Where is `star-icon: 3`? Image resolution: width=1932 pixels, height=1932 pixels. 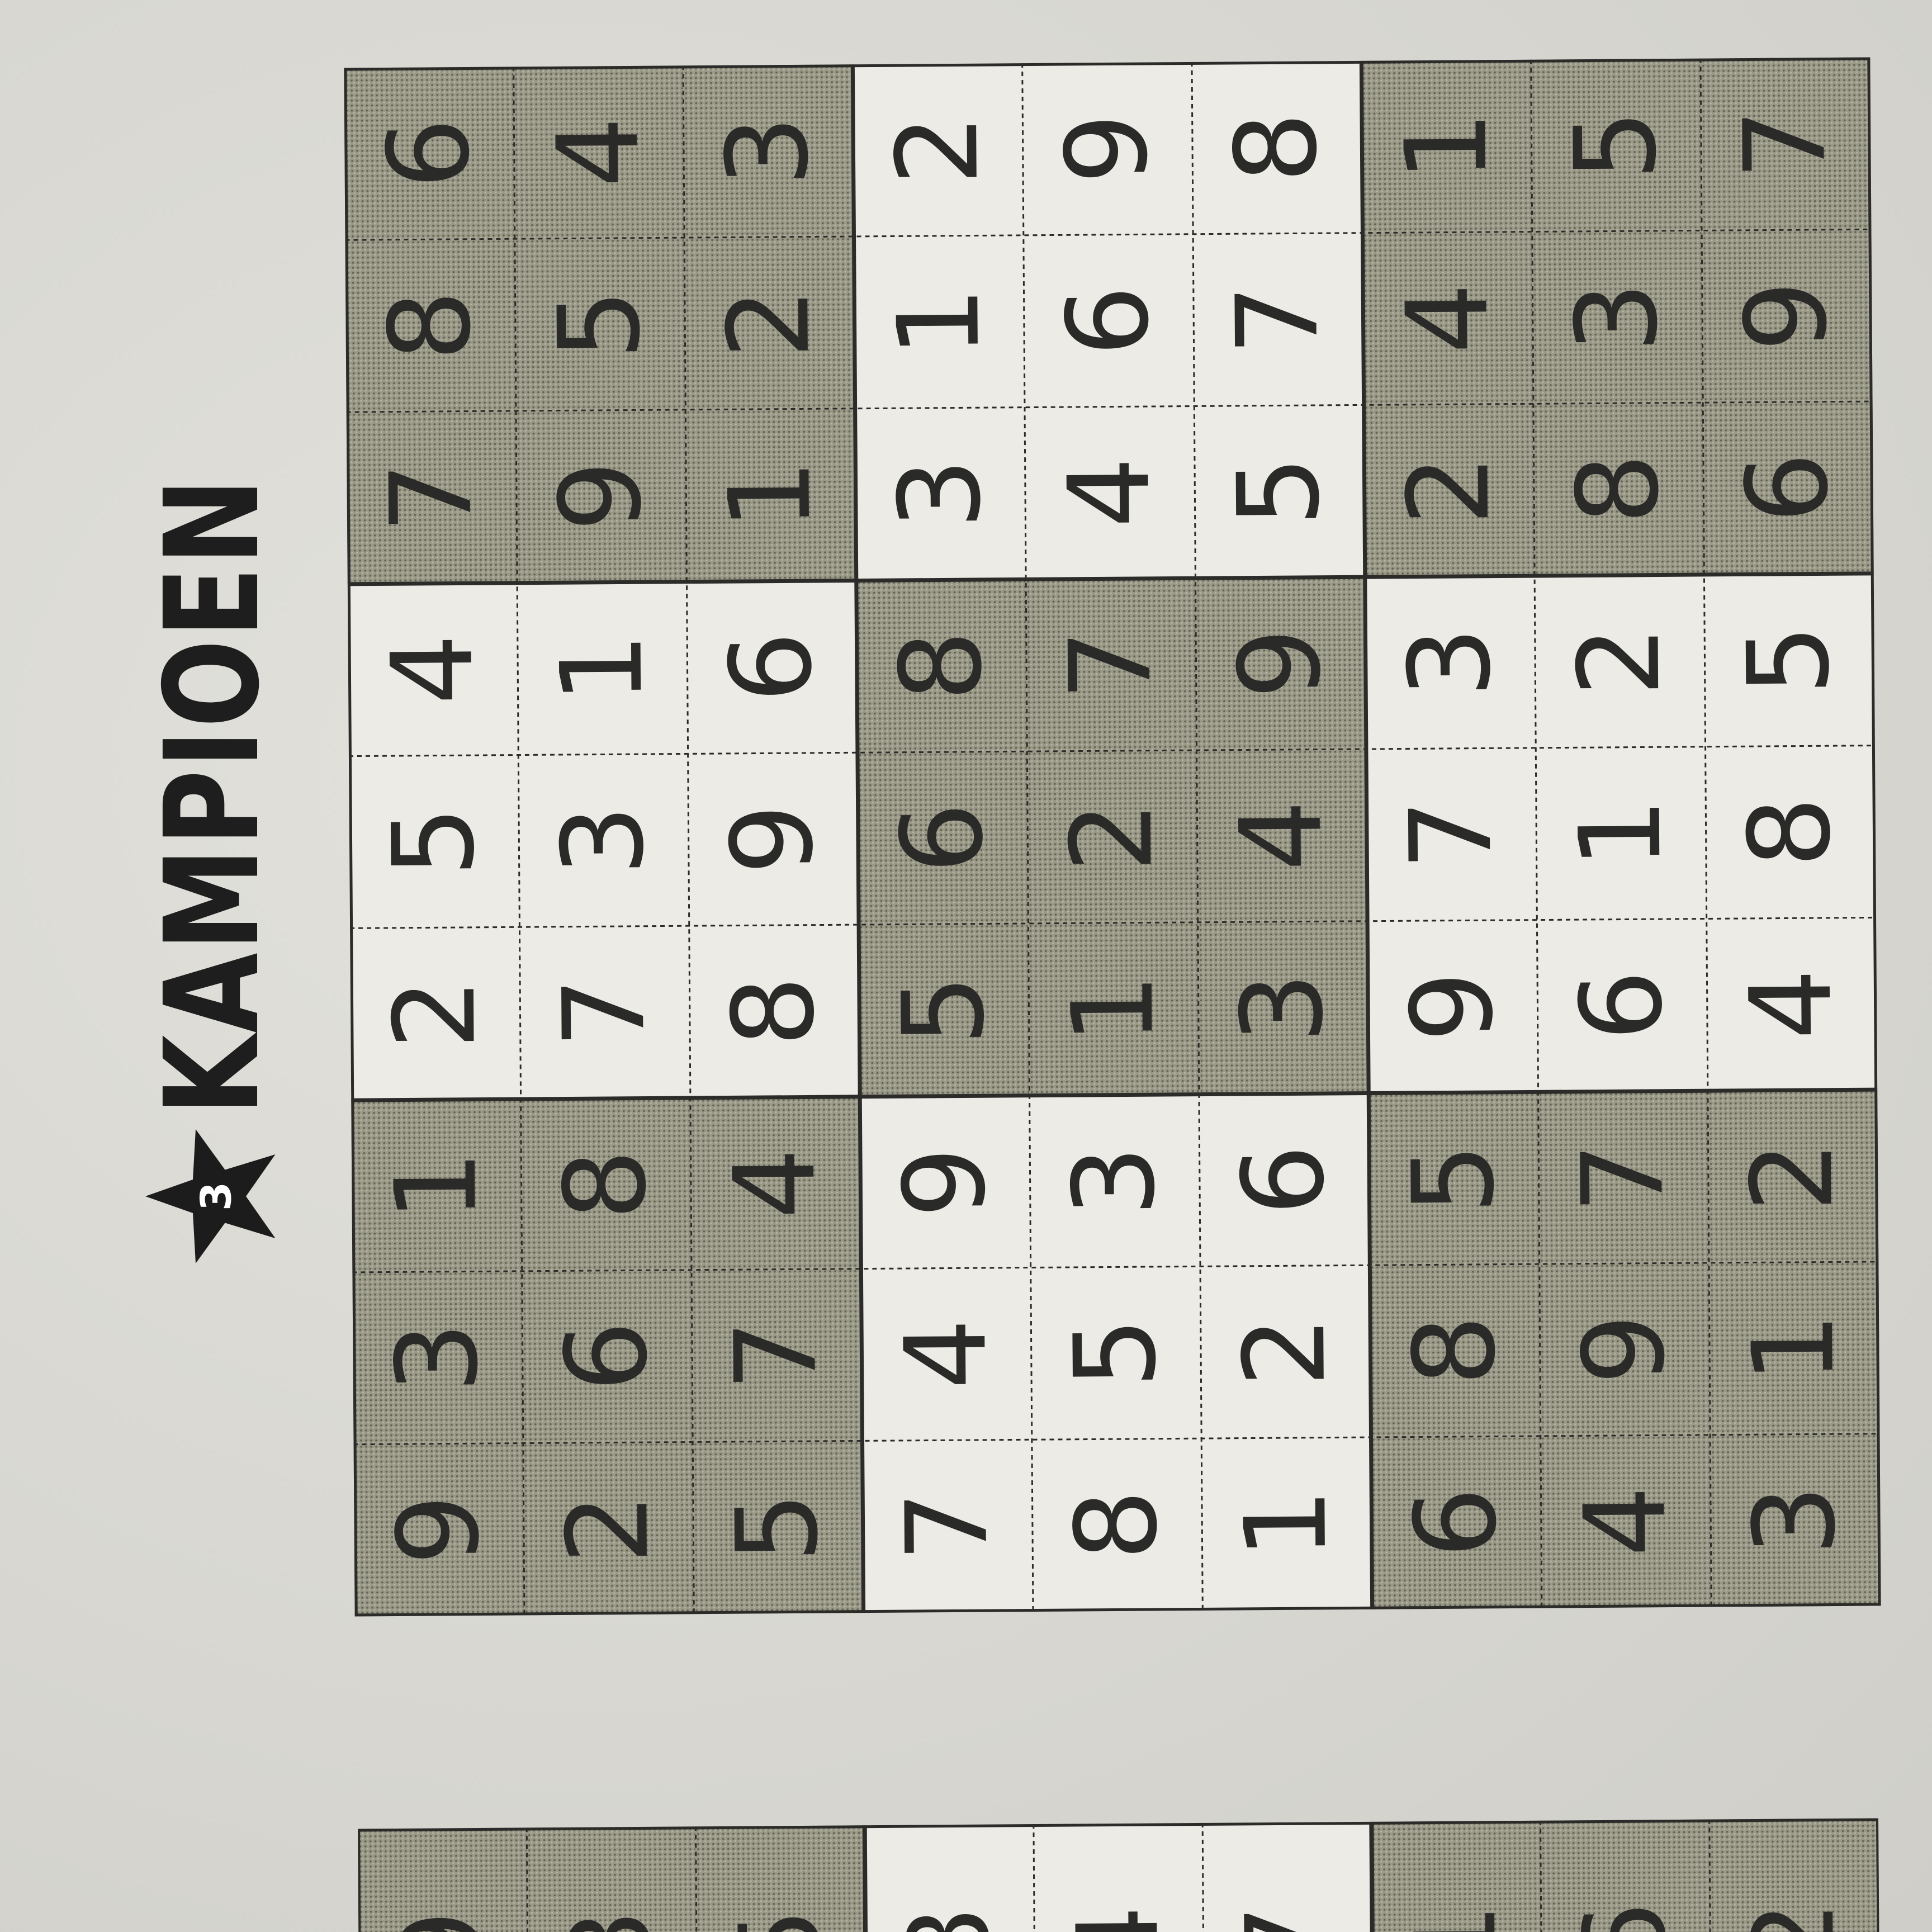 star-icon: 3 is located at coordinates (211, 1196).